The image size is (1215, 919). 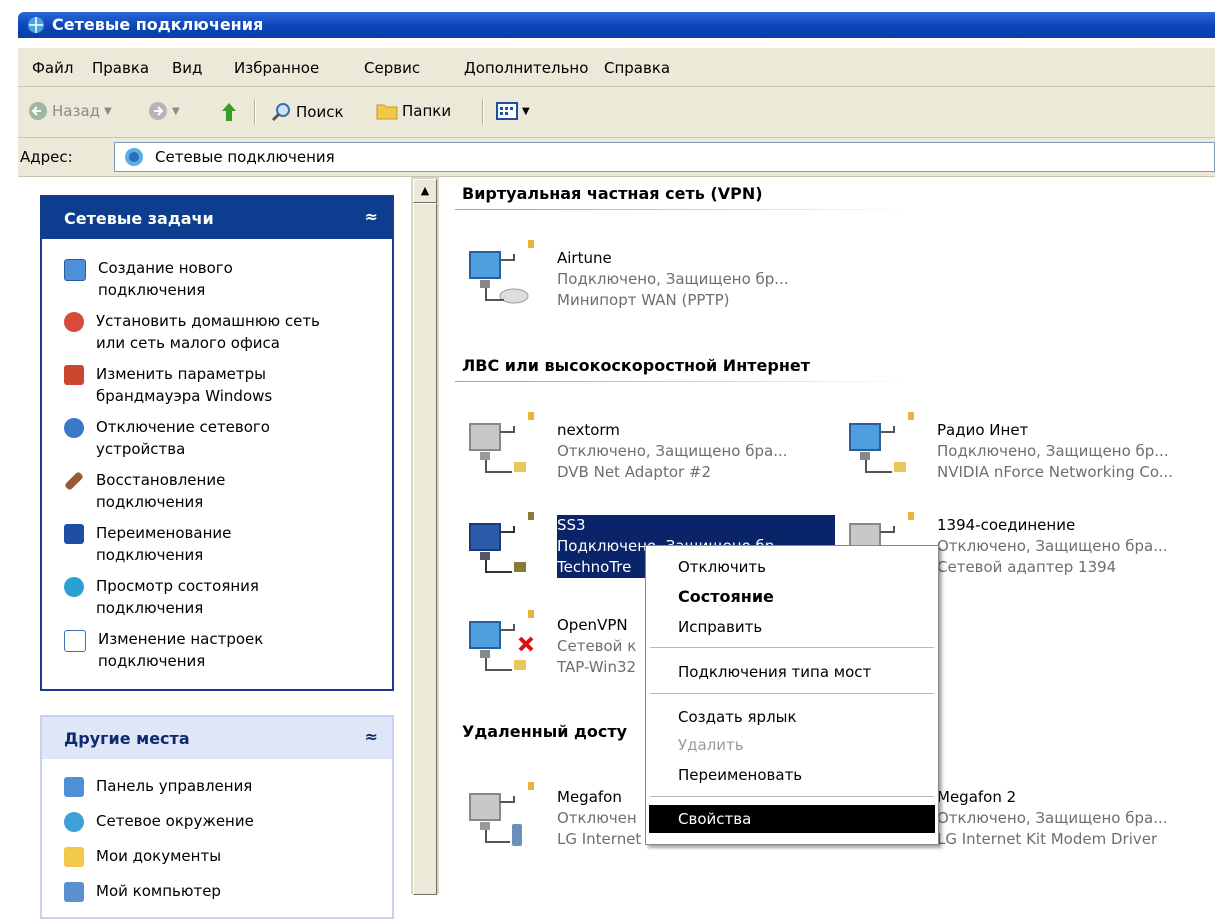 I want to click on place-network-neighborhood: Сетевое окружение, so click(x=159, y=821).